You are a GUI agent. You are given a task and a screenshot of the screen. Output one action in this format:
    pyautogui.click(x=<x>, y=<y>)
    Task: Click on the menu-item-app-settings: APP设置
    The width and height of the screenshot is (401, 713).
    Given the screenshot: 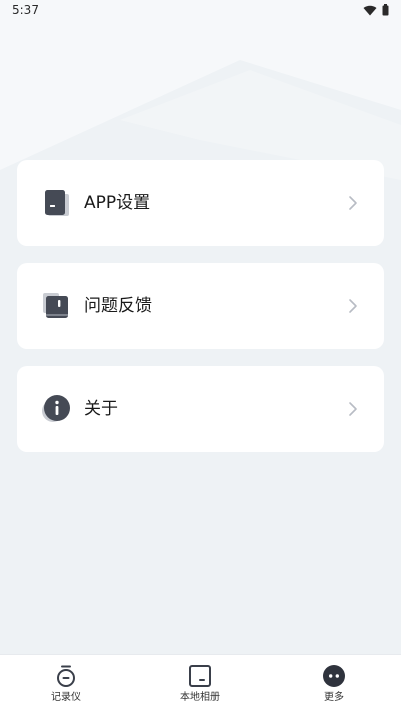 What is the action you would take?
    pyautogui.click(x=200, y=203)
    